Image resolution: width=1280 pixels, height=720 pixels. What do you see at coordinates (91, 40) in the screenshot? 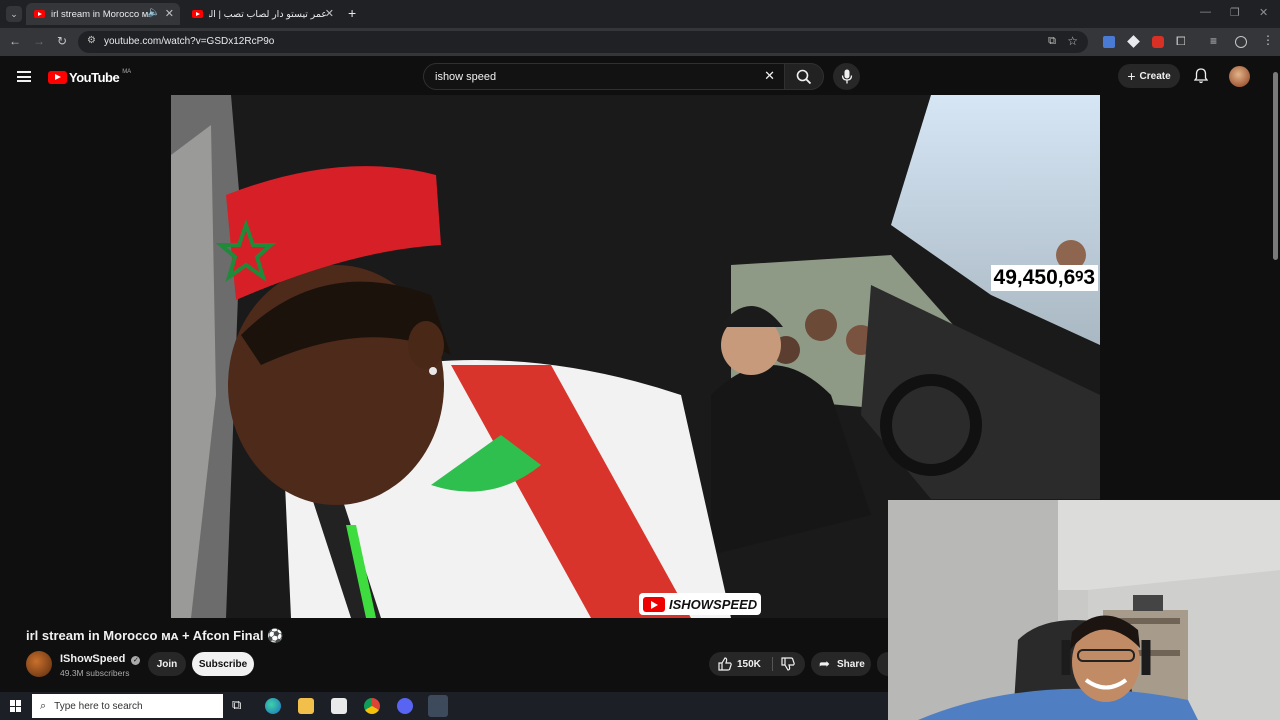
I see `site-info-icon: ⚙` at bounding box center [91, 40].